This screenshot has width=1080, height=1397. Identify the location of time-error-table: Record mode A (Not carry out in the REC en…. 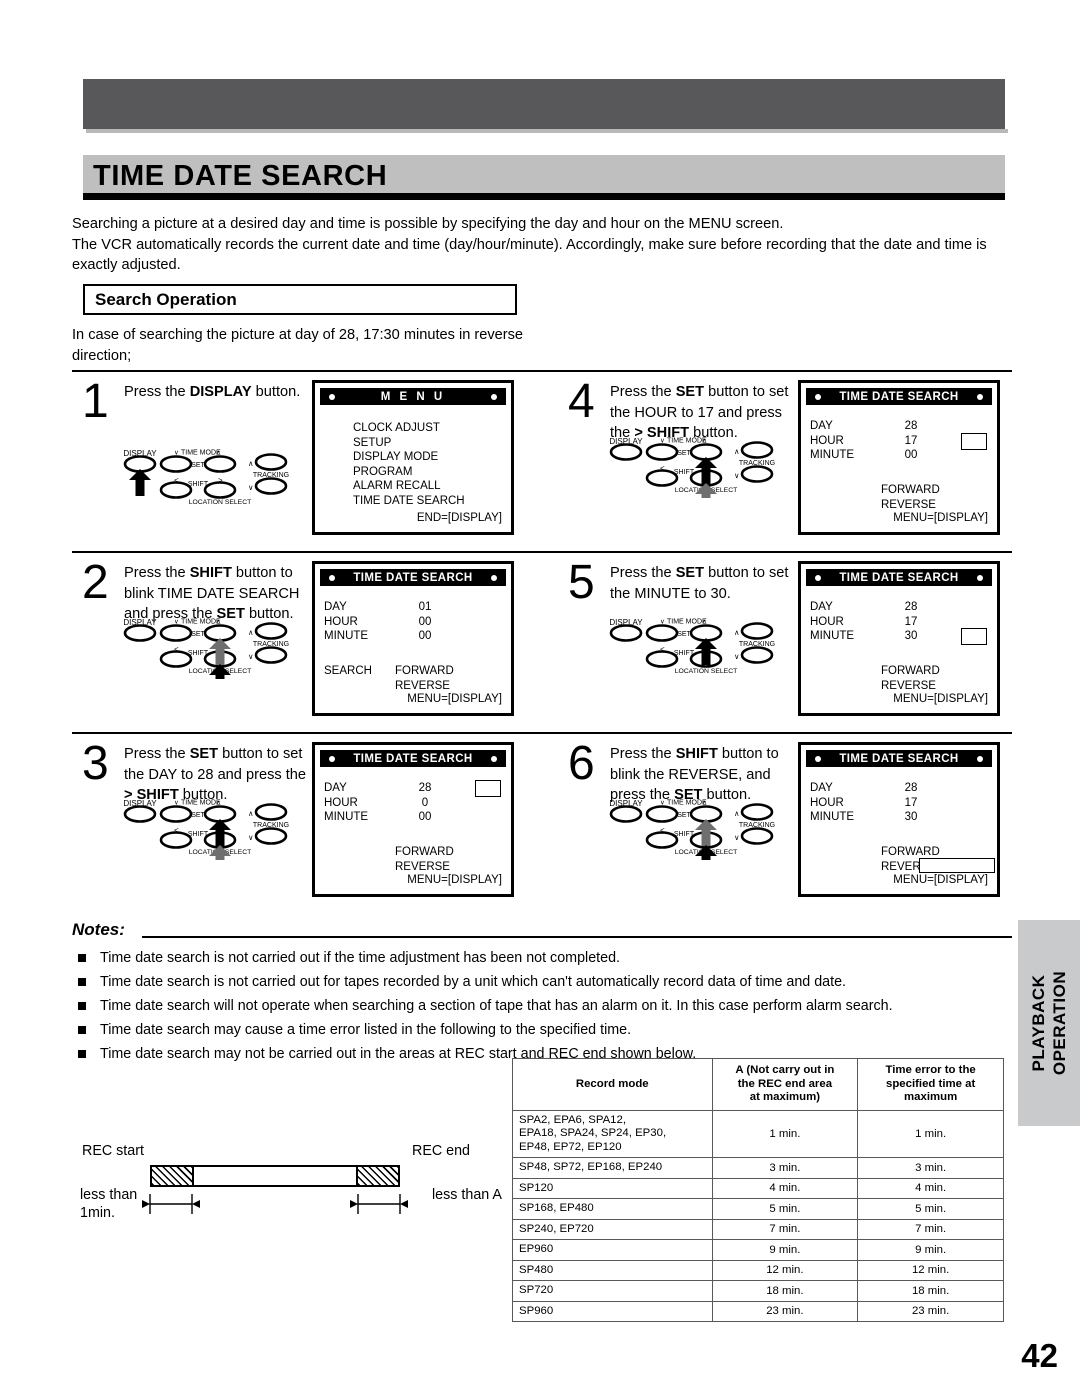
(758, 1190).